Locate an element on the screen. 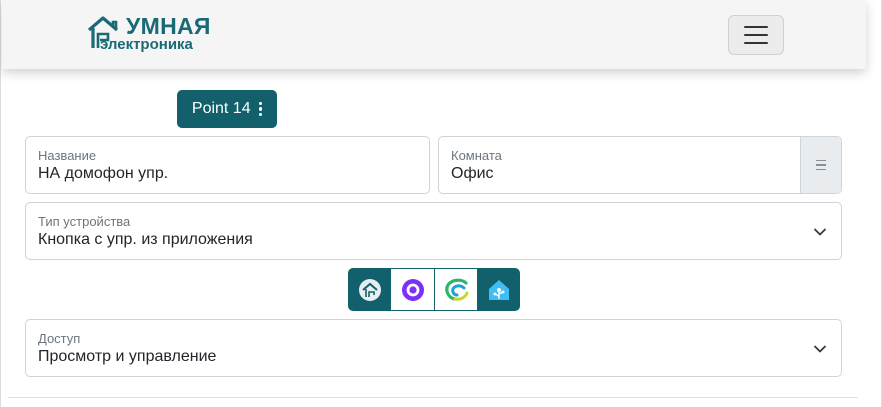  access-select: Доступ Просмотр и управление is located at coordinates (433, 348).